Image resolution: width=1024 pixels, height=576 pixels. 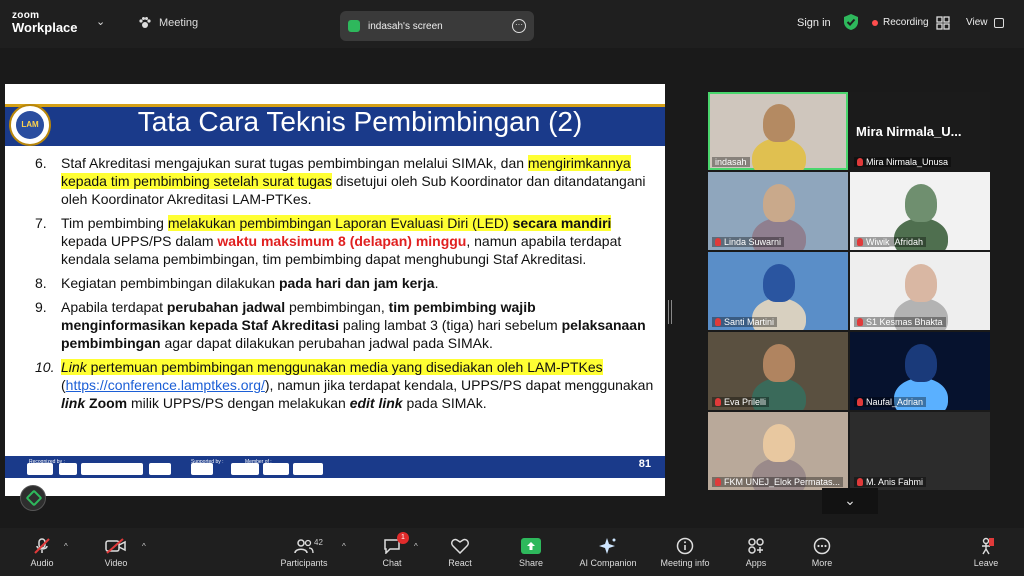 I want to click on meeting-tab: Meeting, so click(x=168, y=23).